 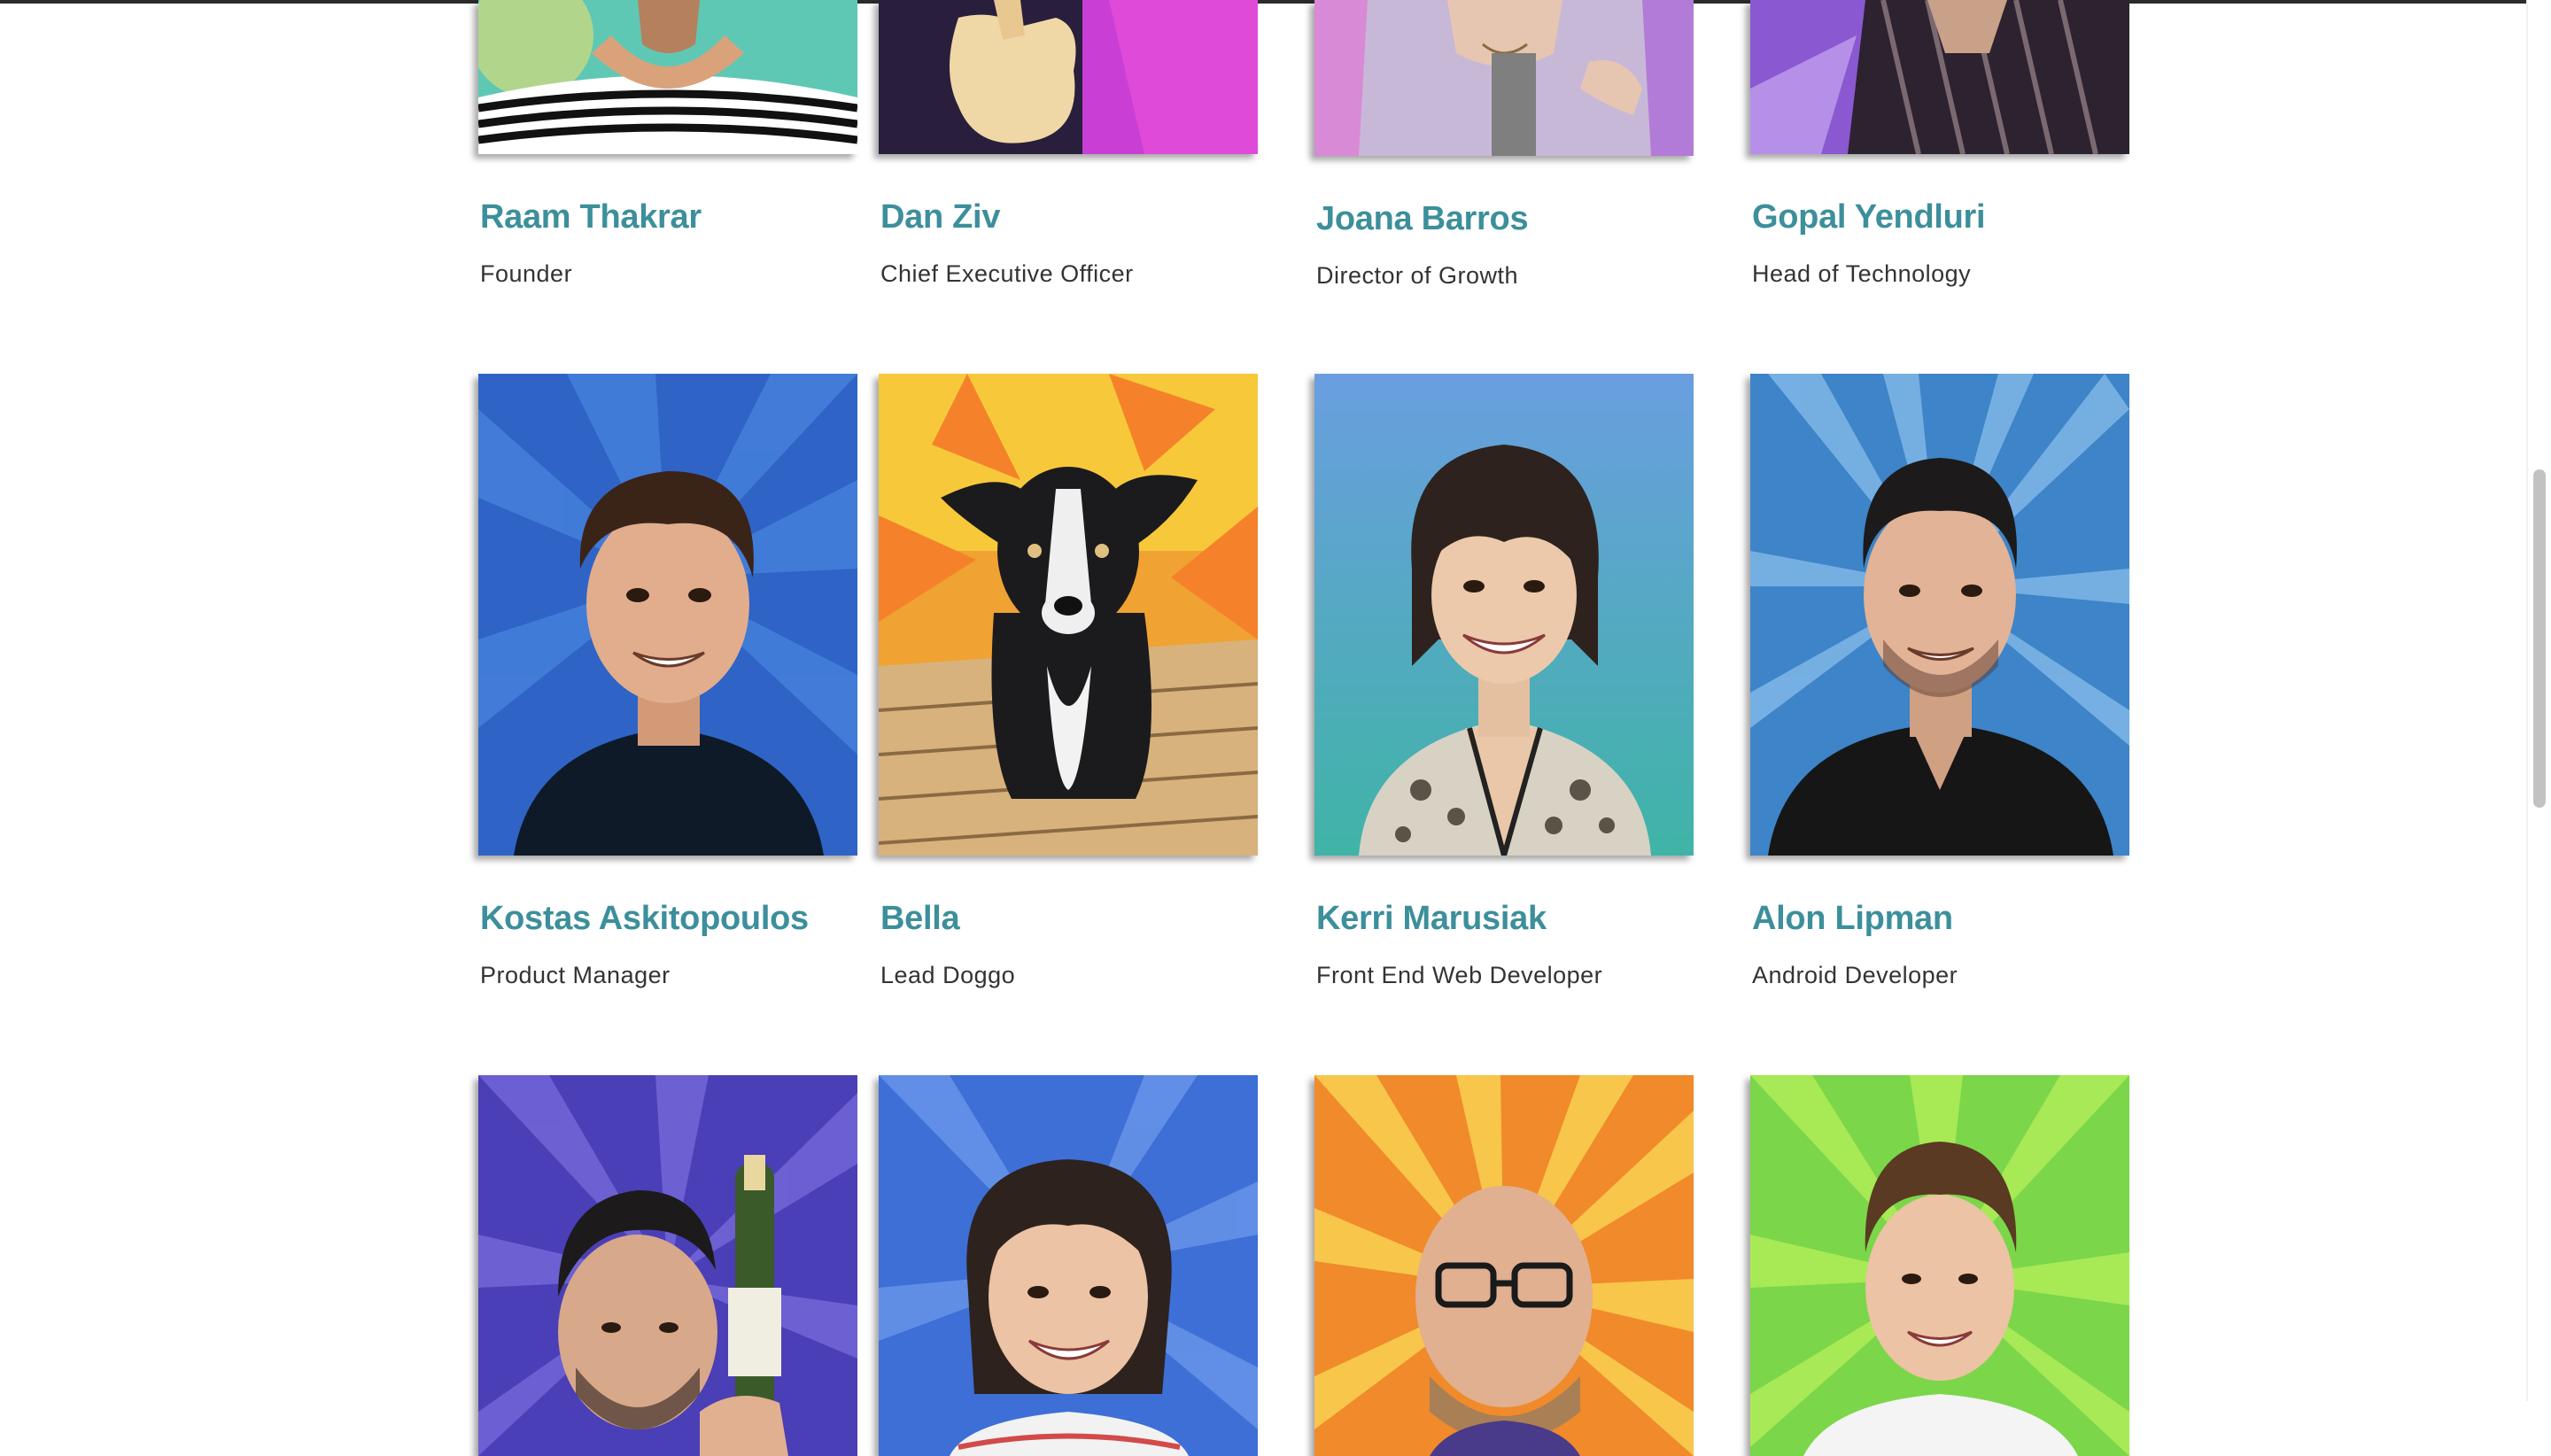 I want to click on team-member-card: Alon Lipman Android Developer, so click(x=1941, y=681).